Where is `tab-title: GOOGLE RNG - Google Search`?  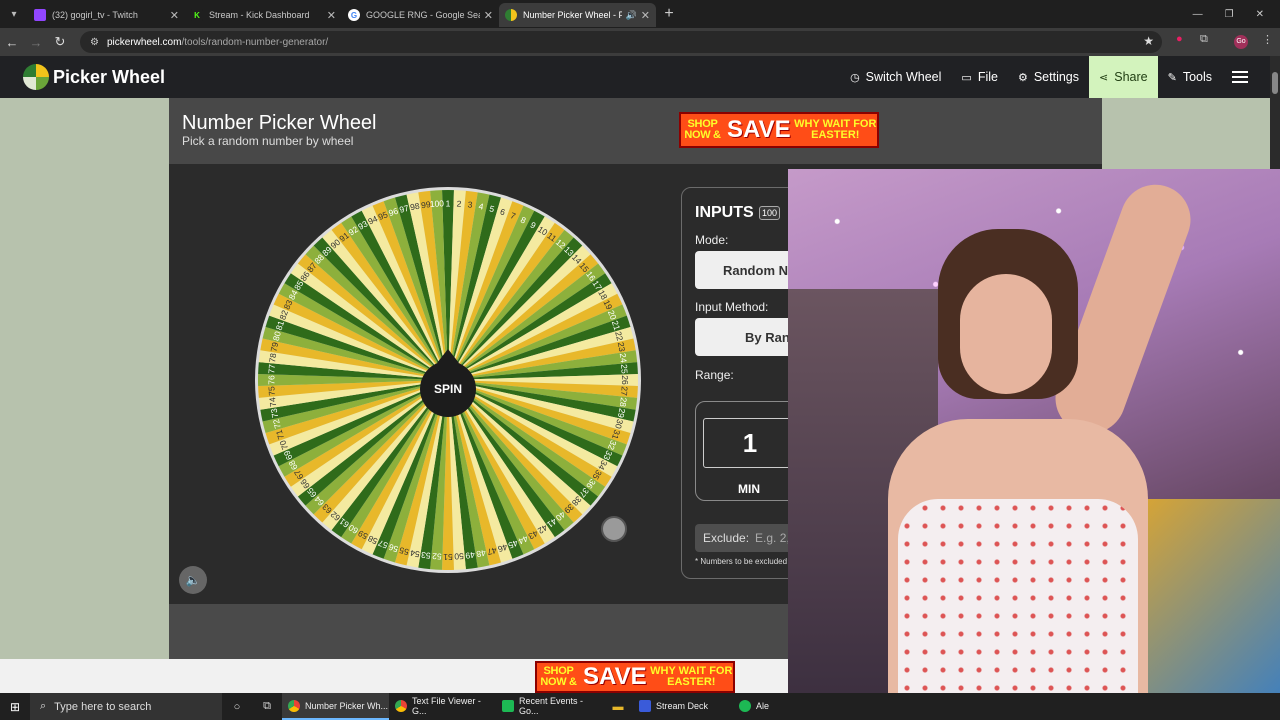 tab-title: GOOGLE RNG - Google Search is located at coordinates (423, 15).